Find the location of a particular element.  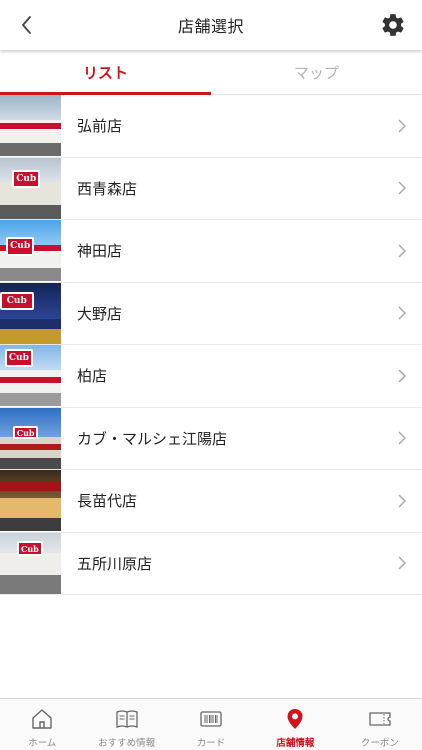

store-name: カブ・マルシェ江陽店 is located at coordinates (152, 438).